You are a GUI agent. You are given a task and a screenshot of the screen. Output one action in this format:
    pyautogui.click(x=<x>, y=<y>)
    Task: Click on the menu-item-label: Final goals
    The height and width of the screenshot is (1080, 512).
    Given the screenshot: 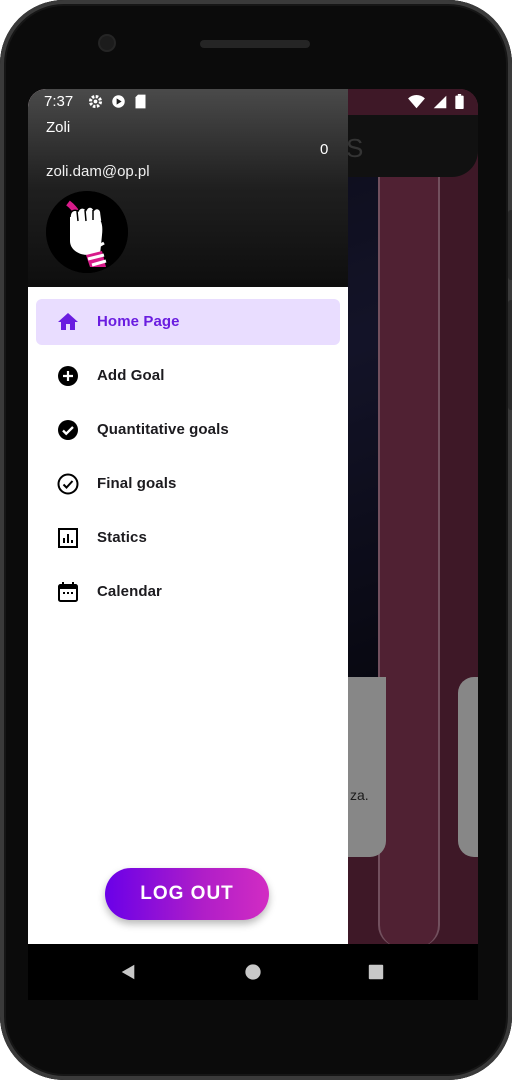 What is the action you would take?
    pyautogui.click(x=137, y=483)
    